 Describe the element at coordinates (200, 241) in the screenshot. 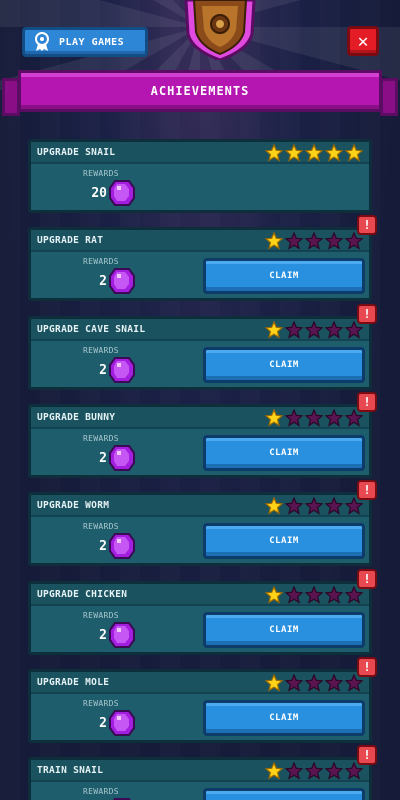

I see `achievement-header: UPGRADE RAT` at that location.